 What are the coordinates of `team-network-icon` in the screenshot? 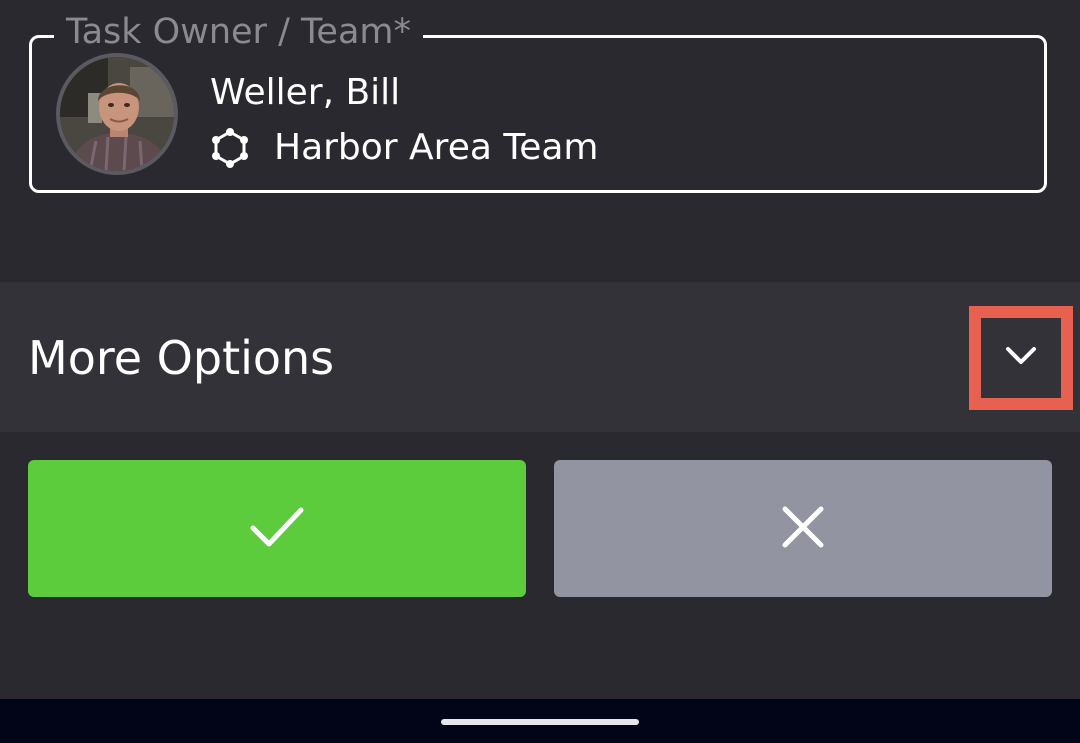 It's located at (230, 148).